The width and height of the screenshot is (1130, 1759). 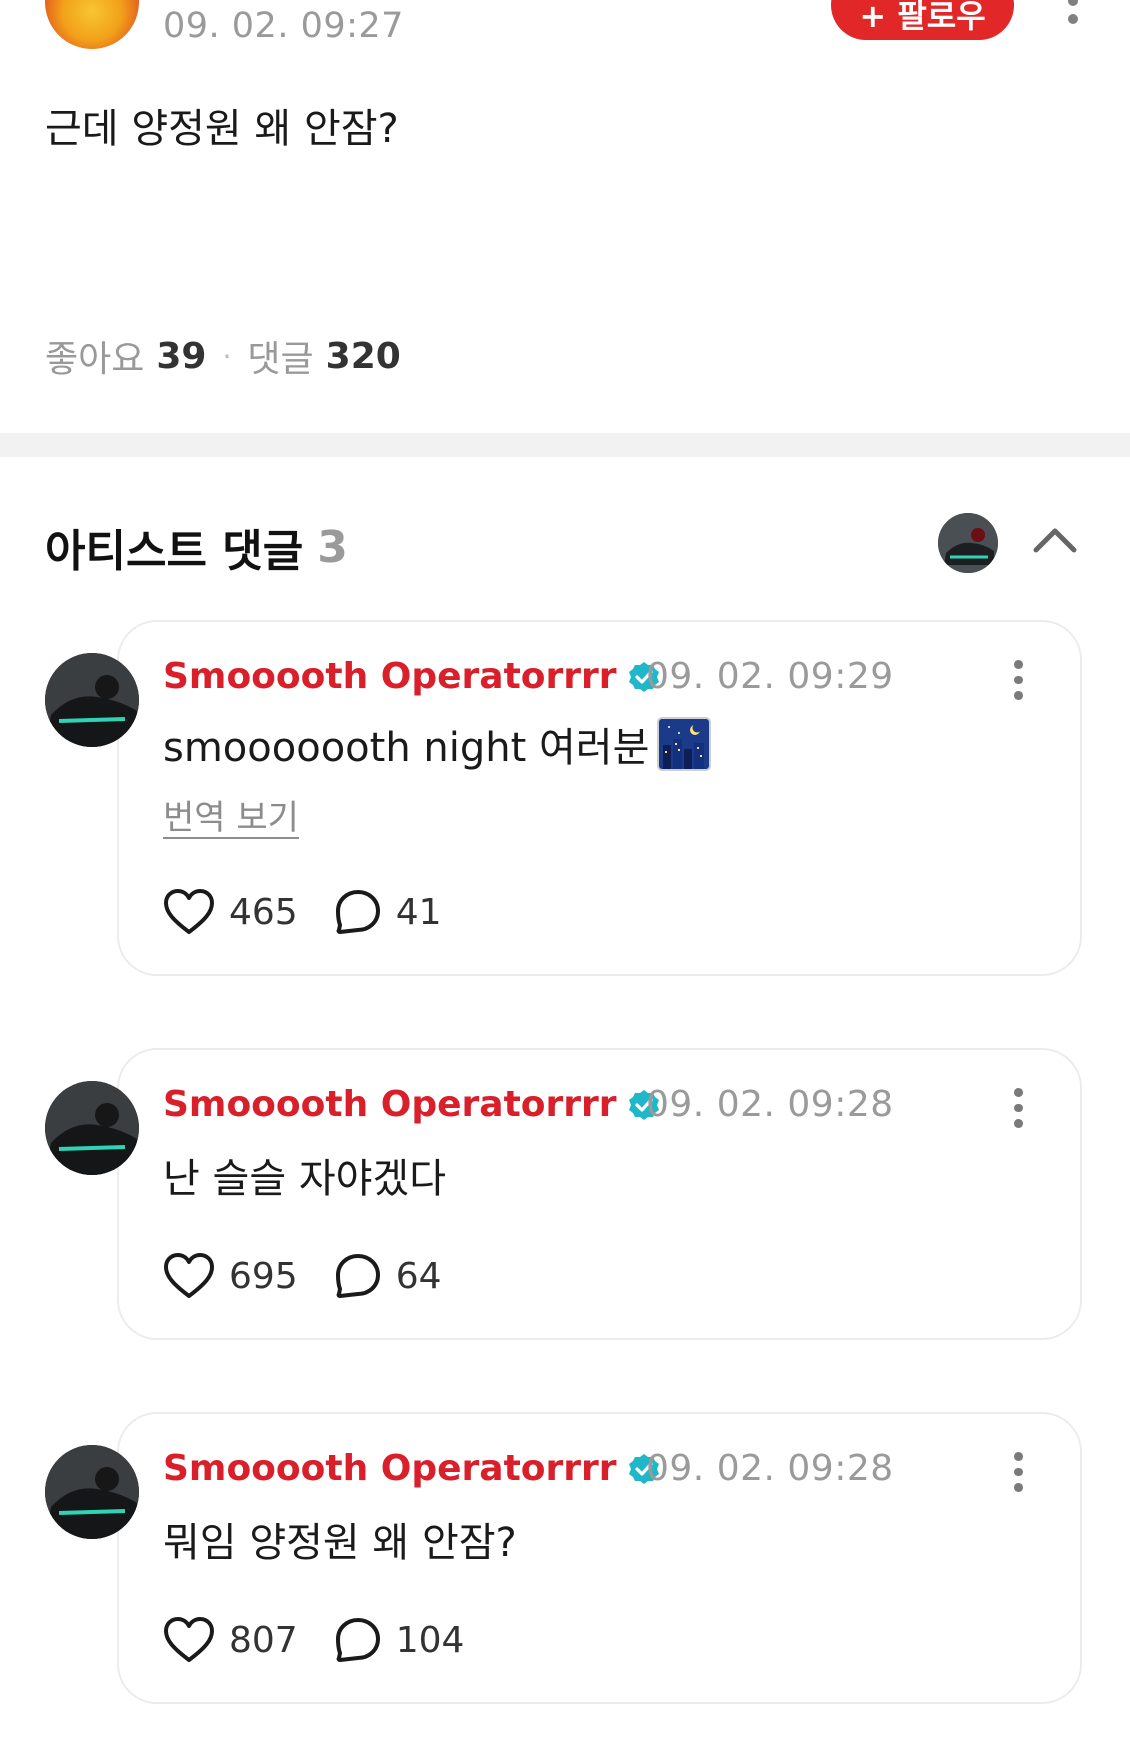 What do you see at coordinates (231, 814) in the screenshot?
I see `translate-link: 번역 보기` at bounding box center [231, 814].